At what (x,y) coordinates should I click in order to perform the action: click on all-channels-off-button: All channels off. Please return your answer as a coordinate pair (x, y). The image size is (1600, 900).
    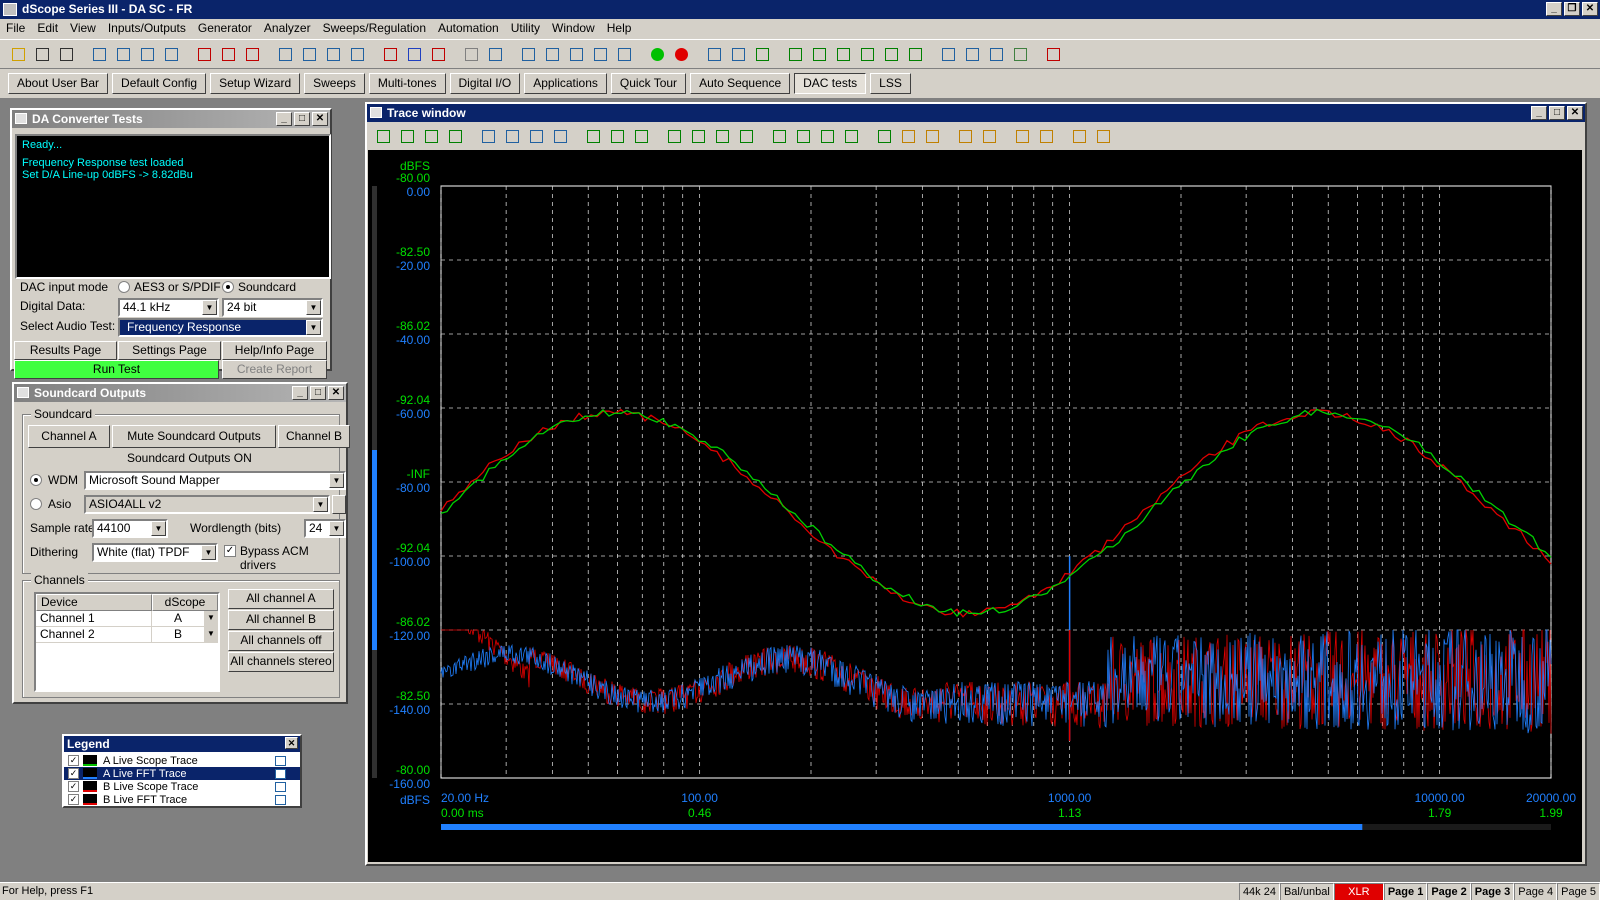
    Looking at the image, I should click on (281, 641).